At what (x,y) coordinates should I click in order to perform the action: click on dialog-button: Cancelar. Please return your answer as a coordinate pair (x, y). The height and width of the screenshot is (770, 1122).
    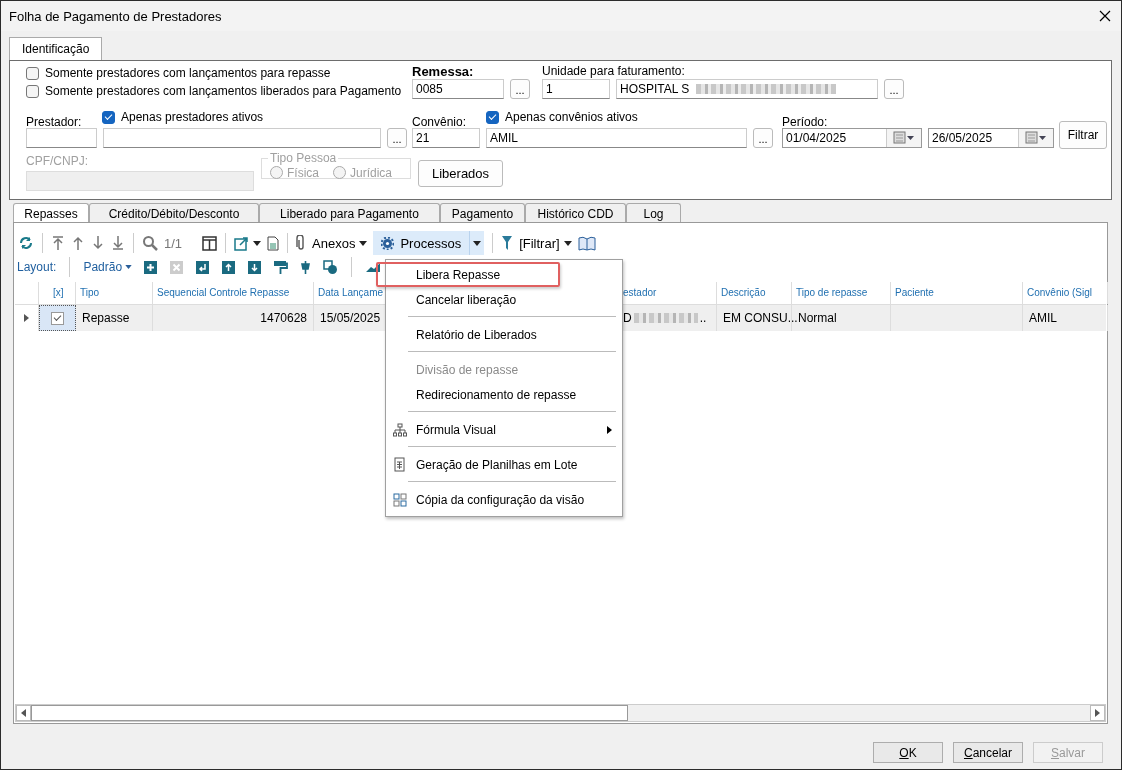
    Looking at the image, I should click on (988, 752).